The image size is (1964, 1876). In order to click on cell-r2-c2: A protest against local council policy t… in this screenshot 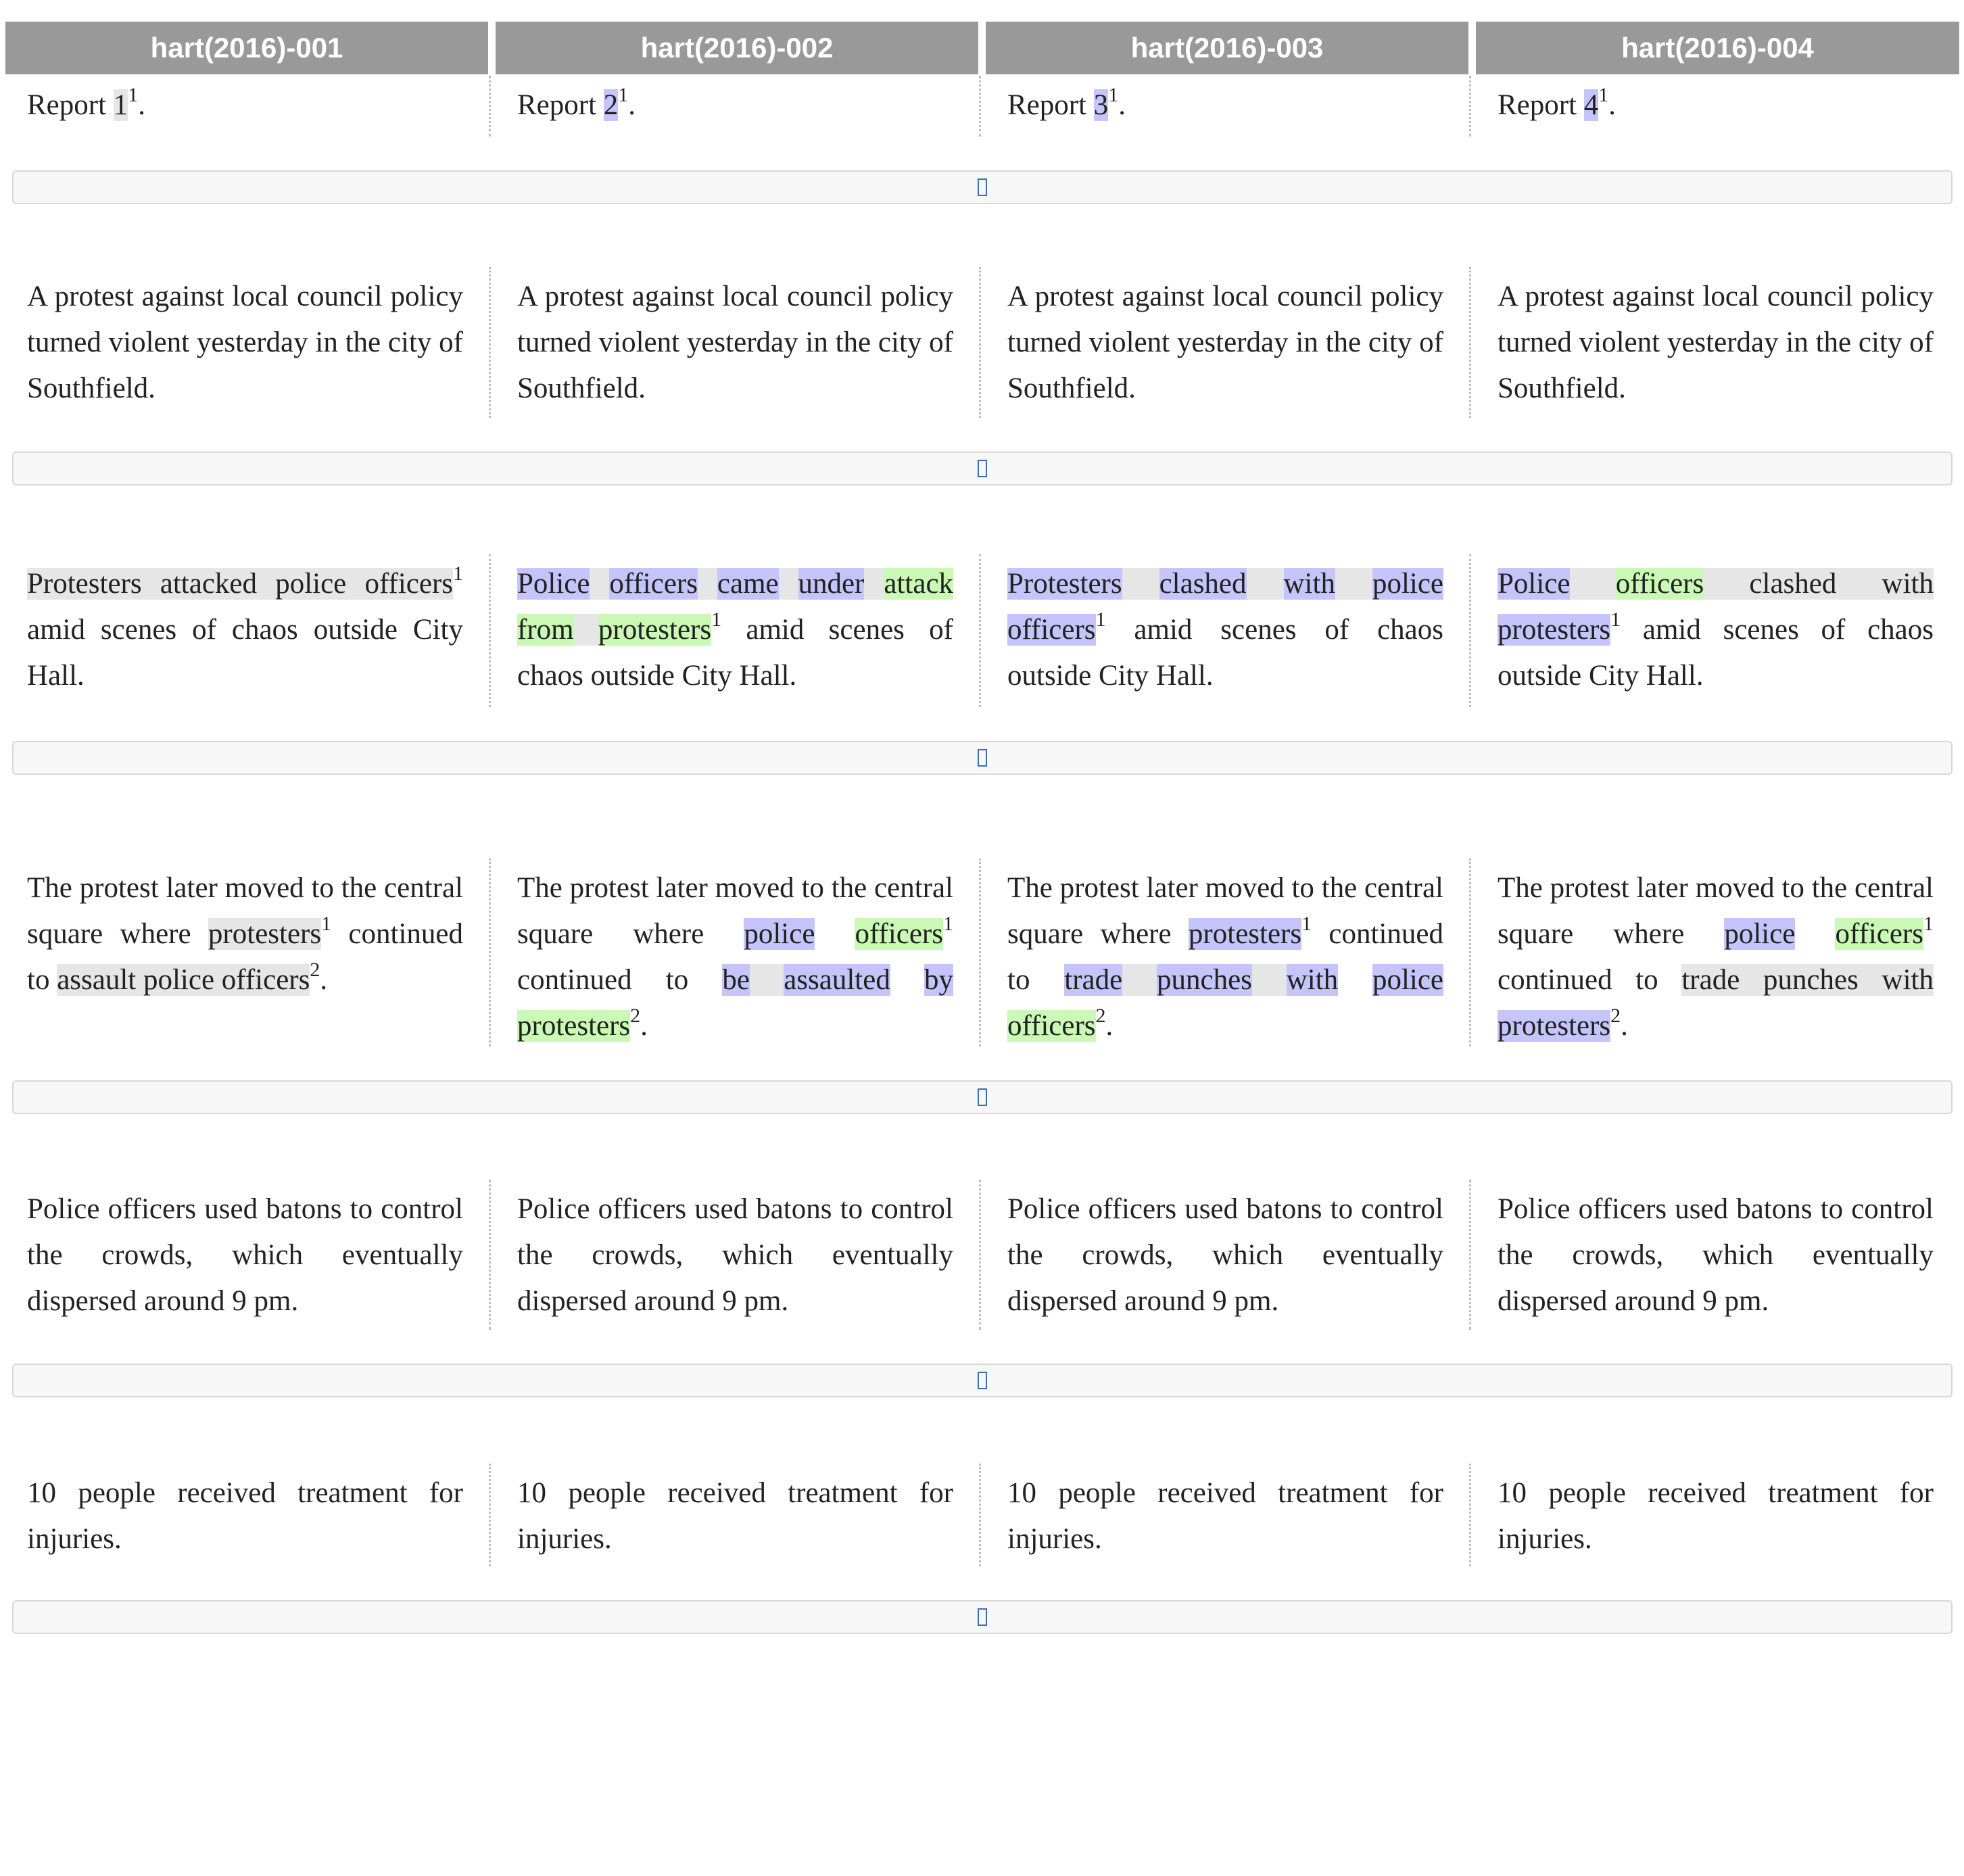, I will do `click(735, 343)`.